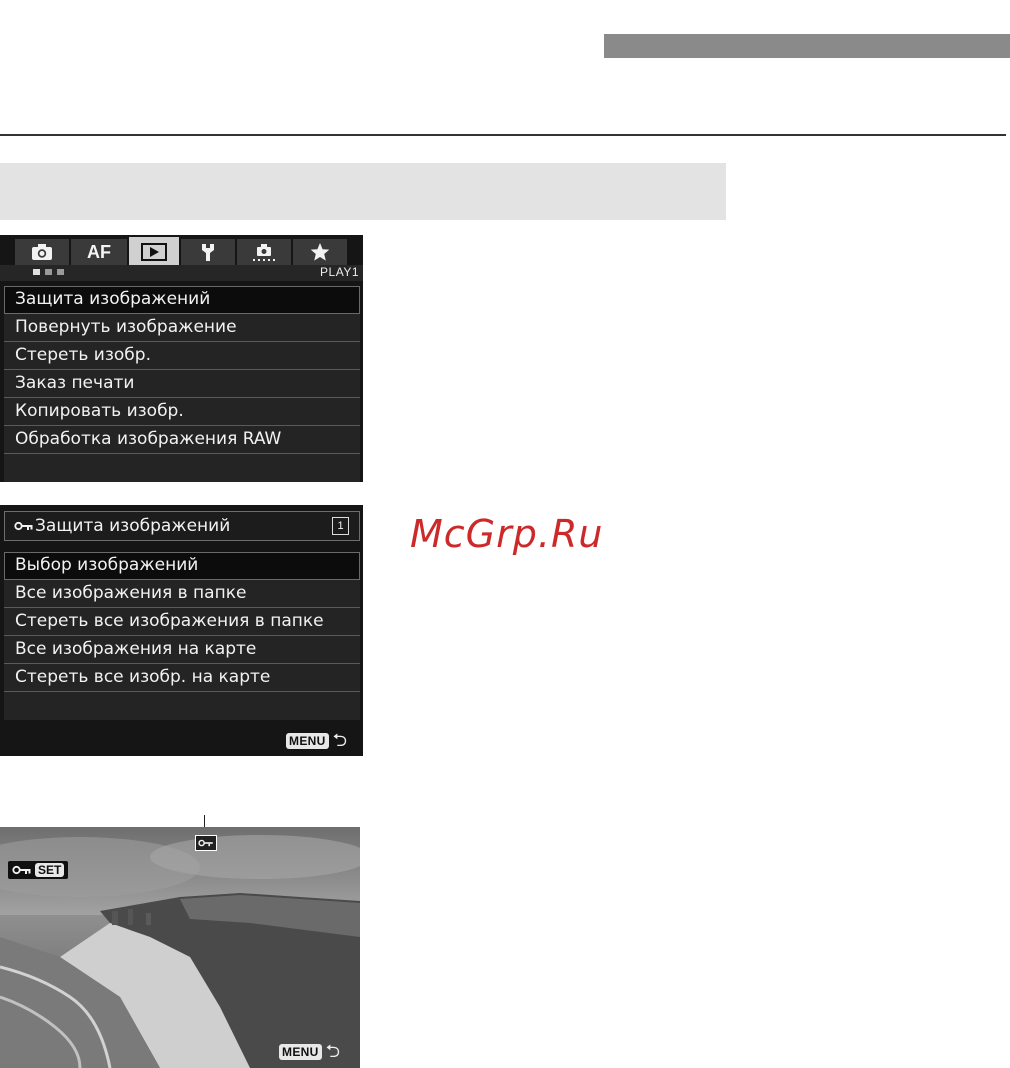  Describe the element at coordinates (182, 328) in the screenshot. I see `menu-item-rotate: Повернуть изображение` at that location.